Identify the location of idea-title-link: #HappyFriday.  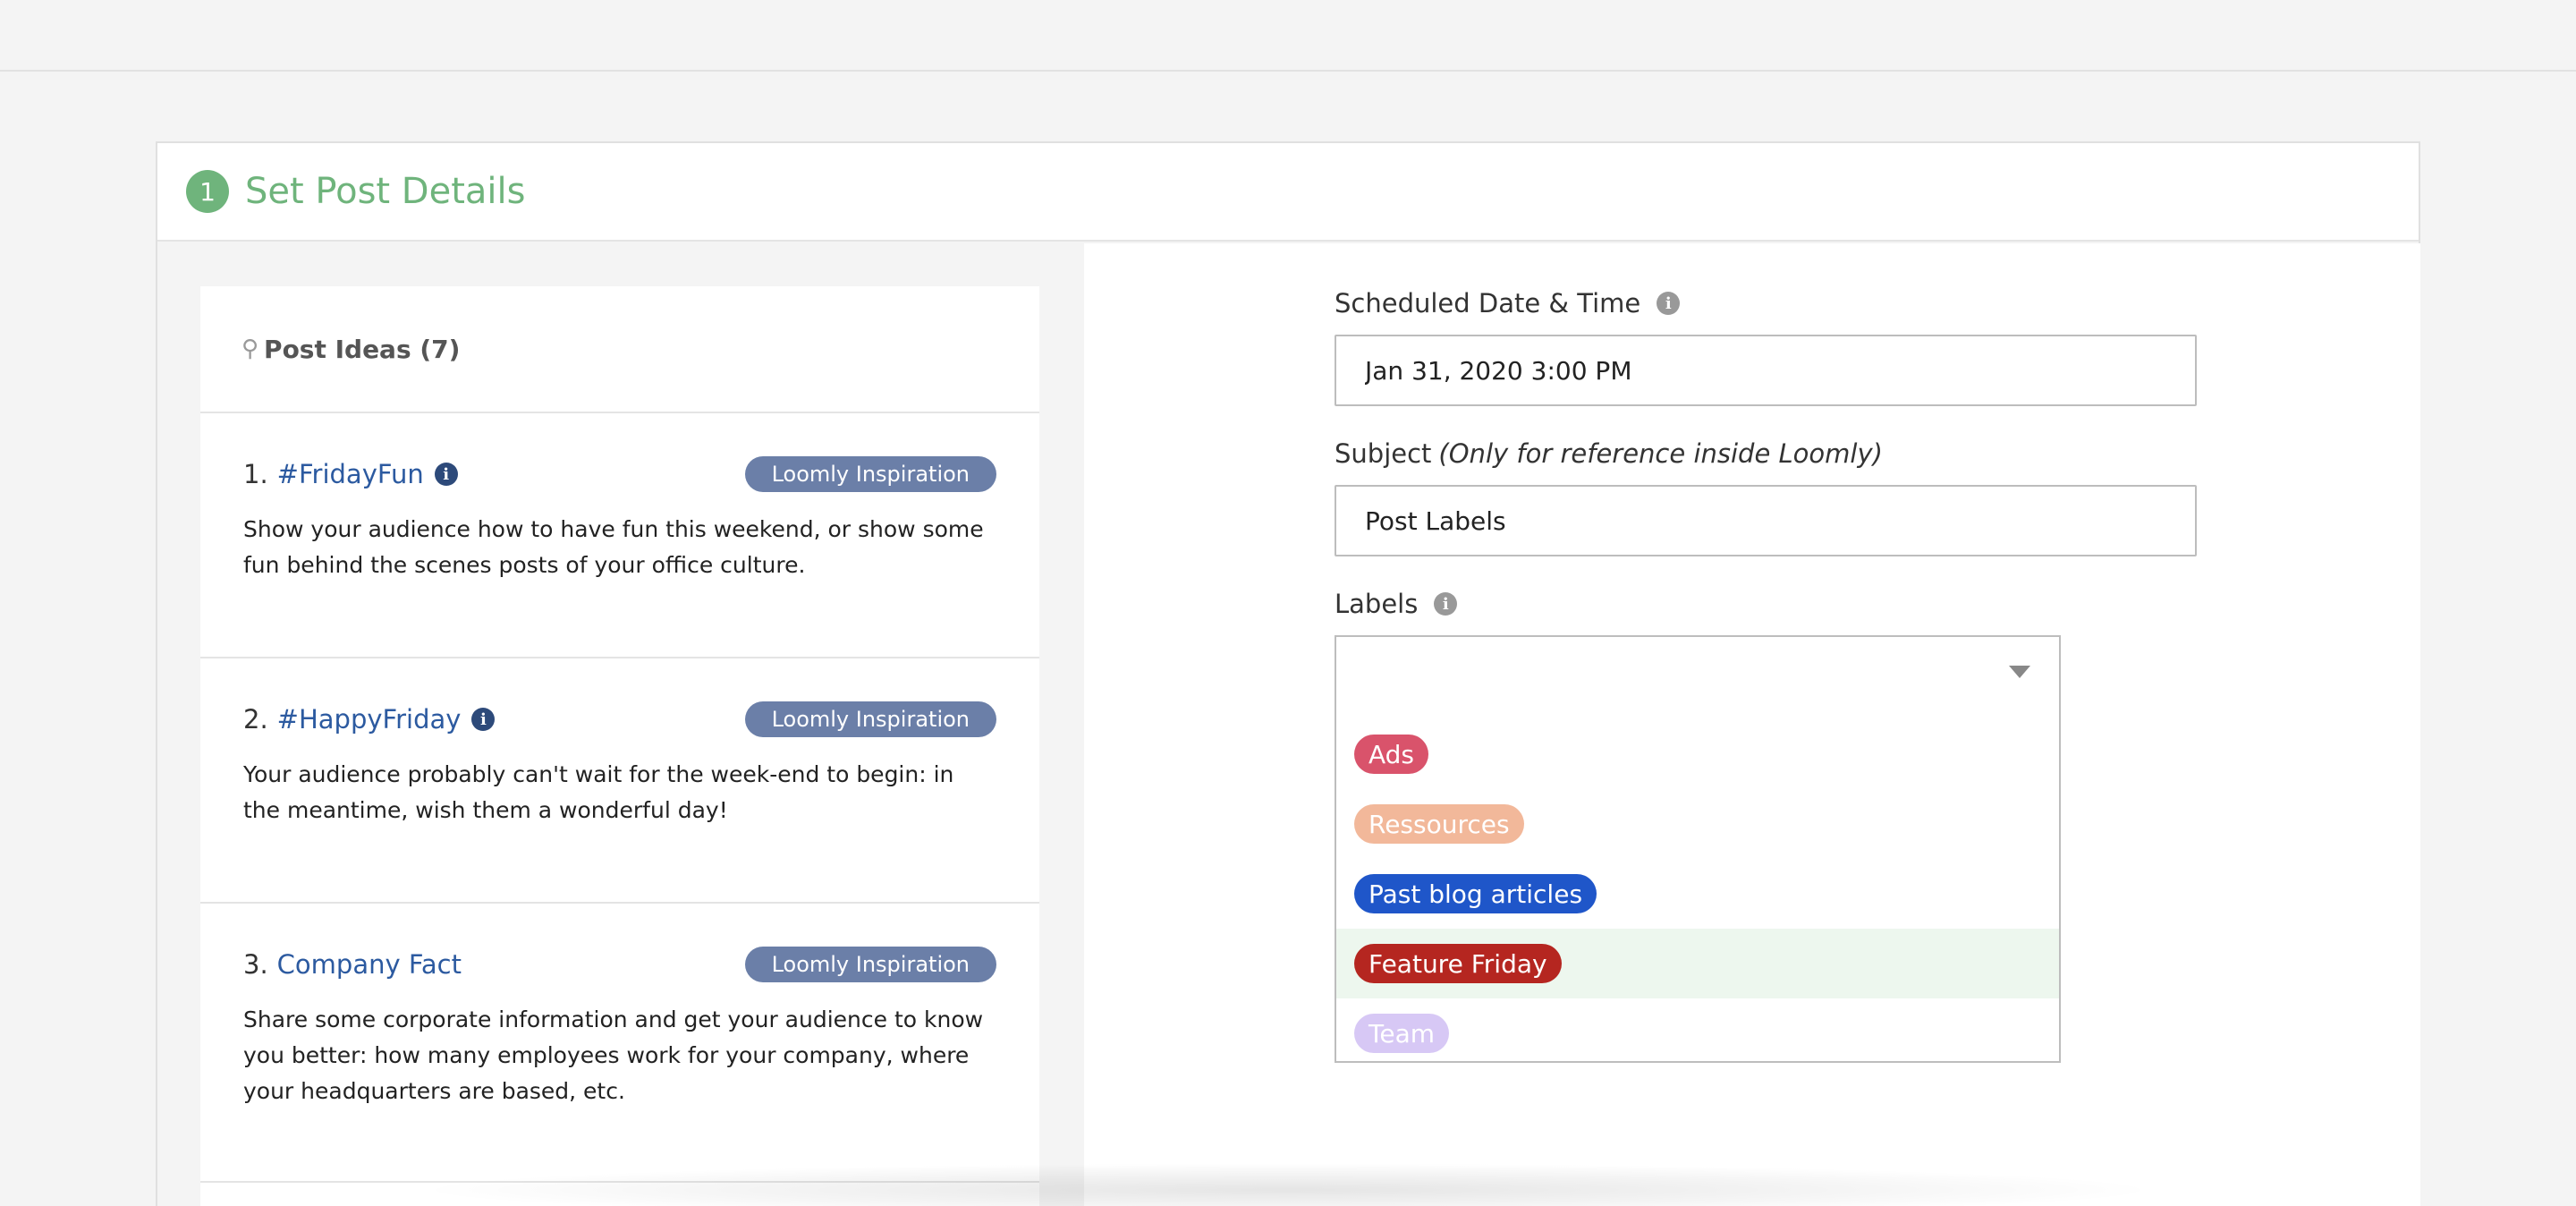
(369, 719).